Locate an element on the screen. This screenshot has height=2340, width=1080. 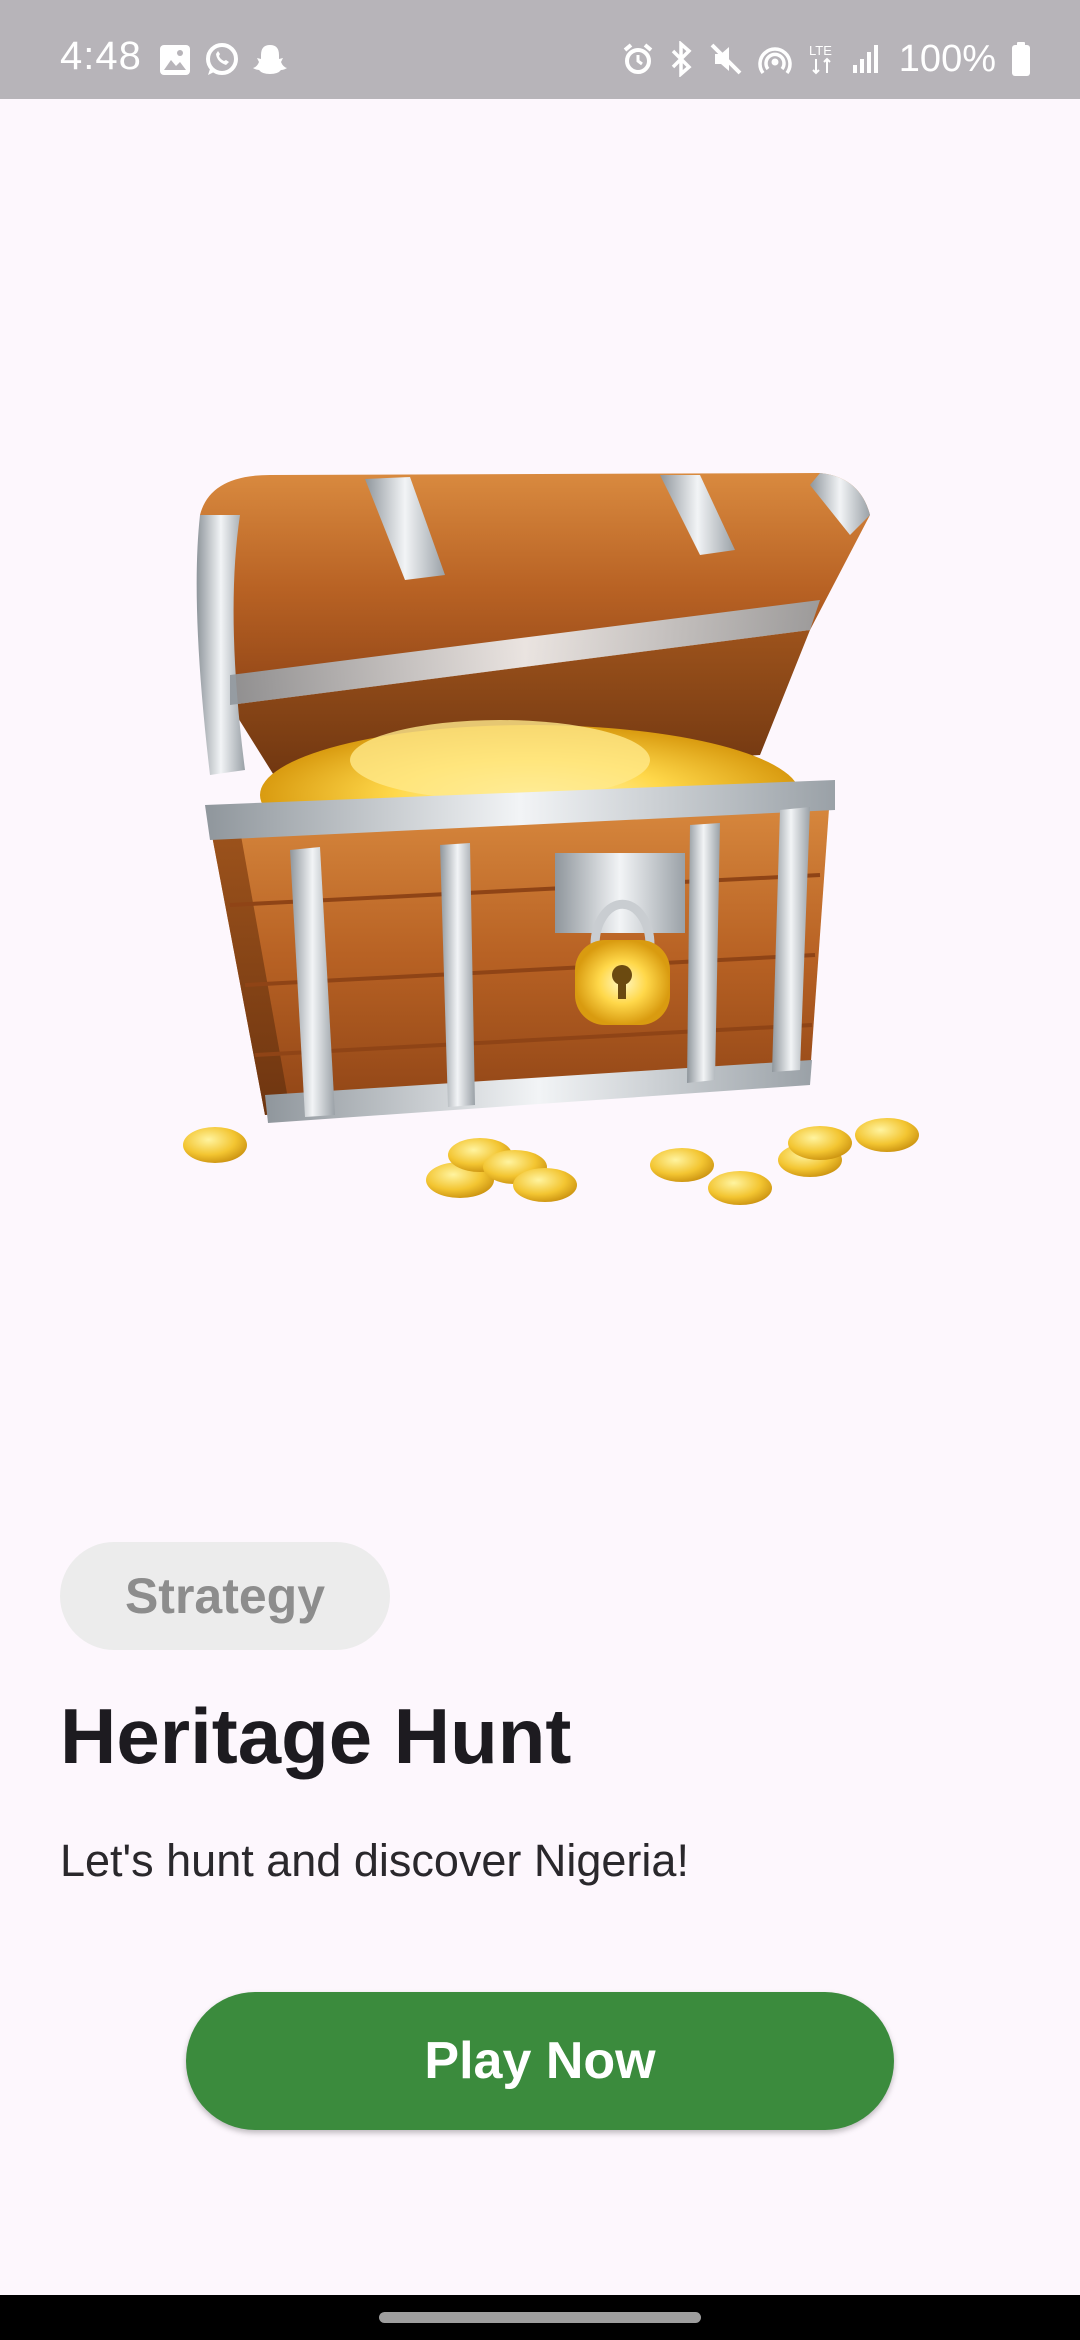
gallery-icon is located at coordinates (175, 60).